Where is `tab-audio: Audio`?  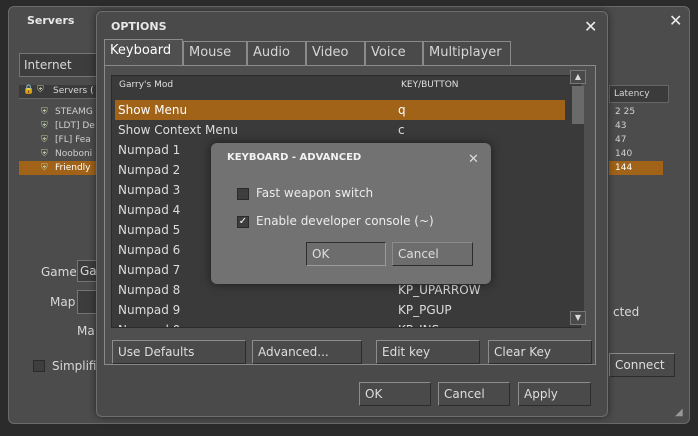 tab-audio: Audio is located at coordinates (276, 53).